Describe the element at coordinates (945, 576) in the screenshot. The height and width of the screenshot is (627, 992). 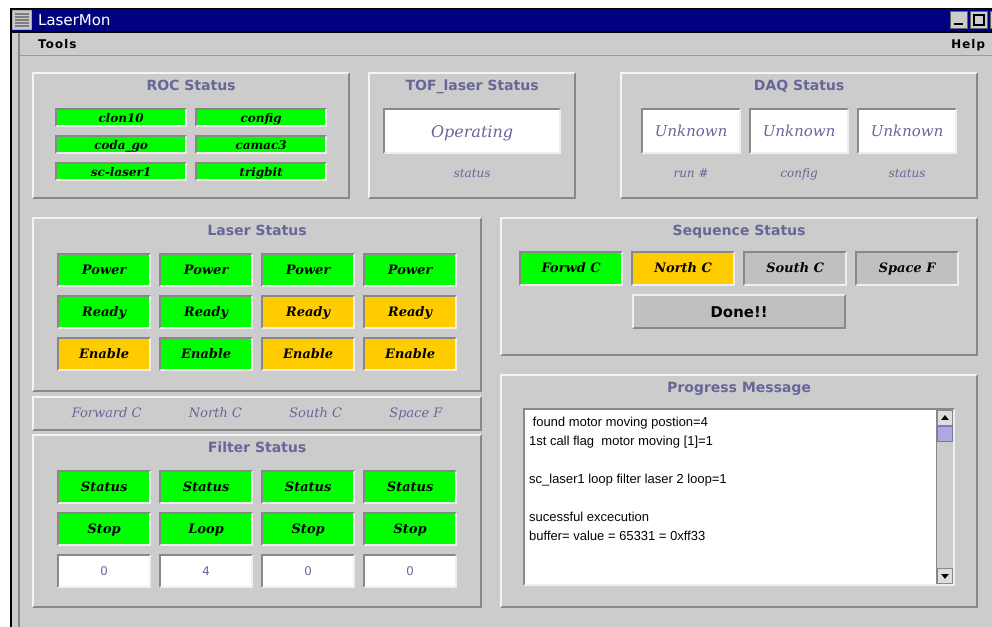
I see `scroll-down-icon` at that location.